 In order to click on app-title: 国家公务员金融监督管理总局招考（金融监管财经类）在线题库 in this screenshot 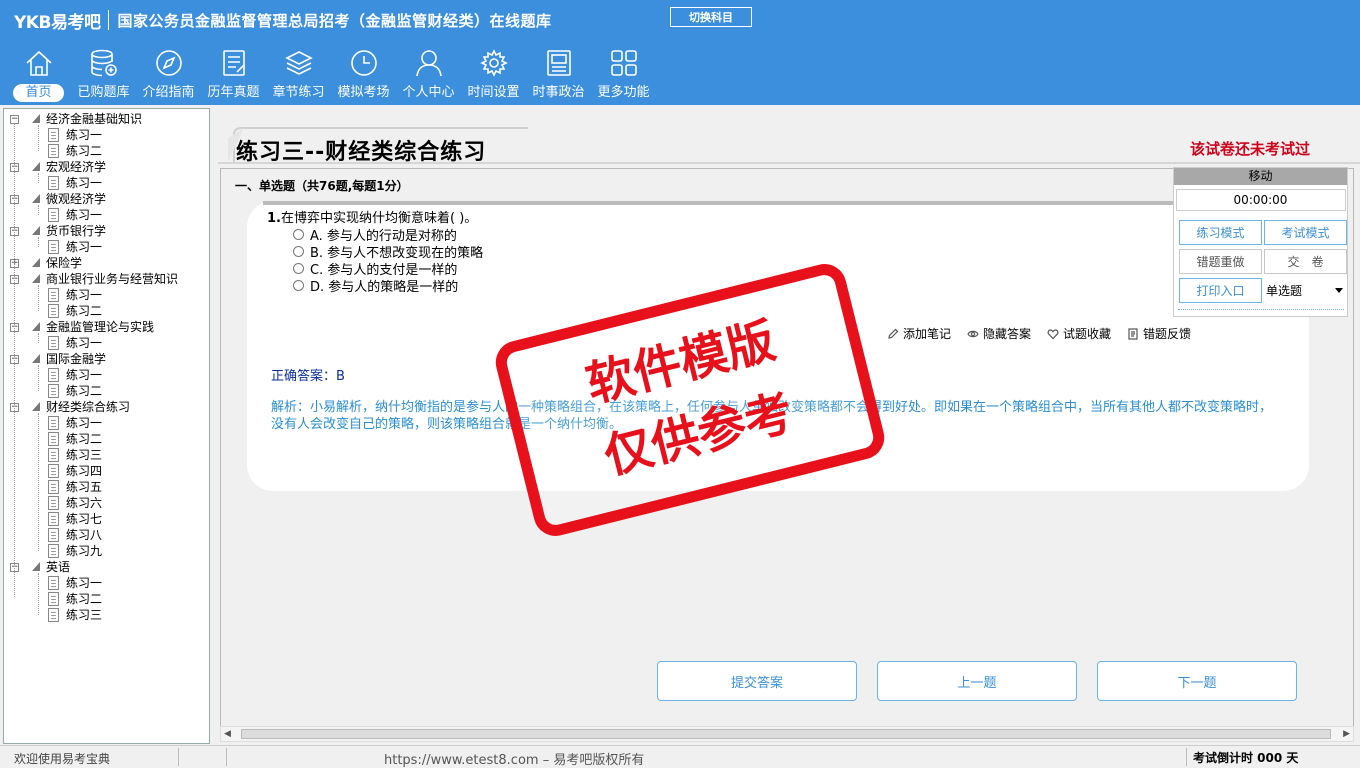, I will do `click(334, 20)`.